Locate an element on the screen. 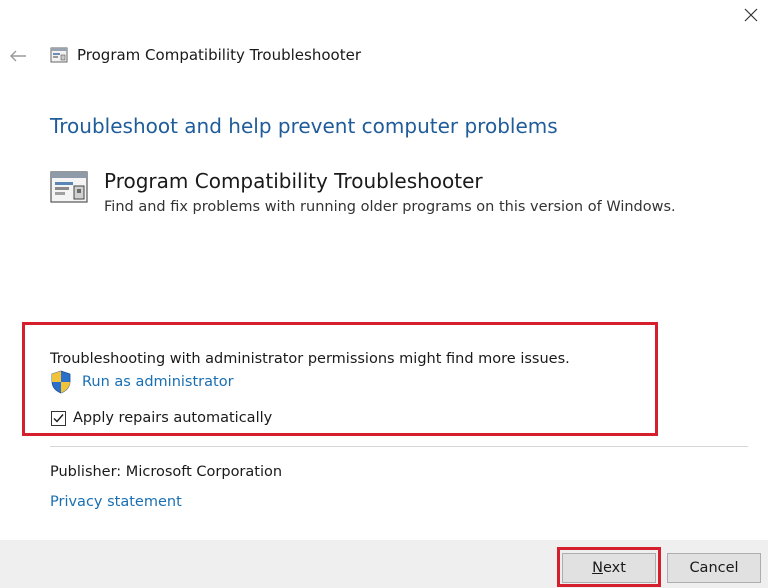  troubleshooter-name: Program Compatibility Troubleshooter is located at coordinates (293, 181).